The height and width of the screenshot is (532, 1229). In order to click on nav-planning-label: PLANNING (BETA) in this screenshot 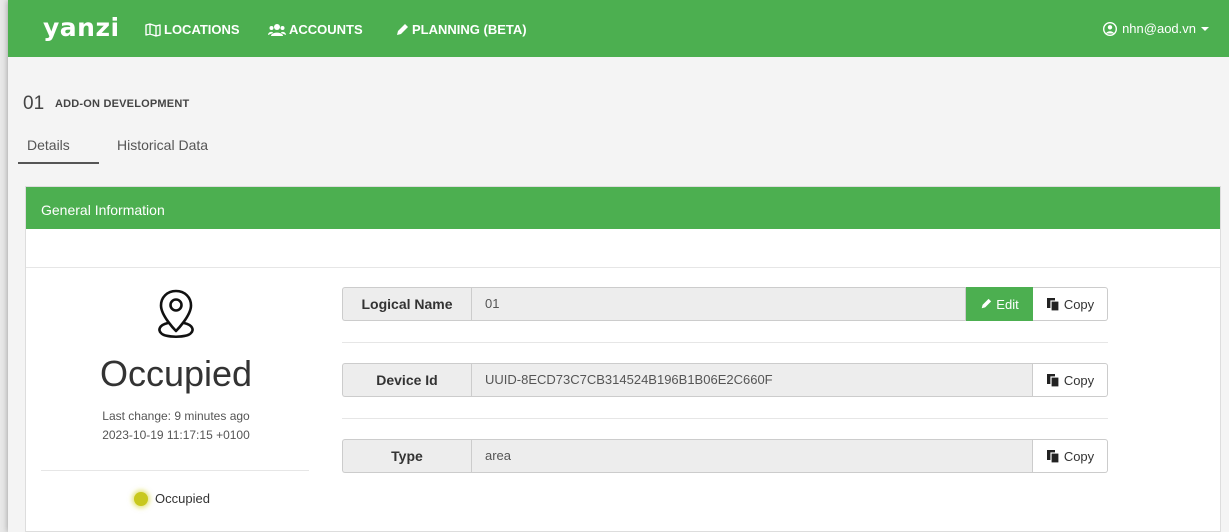, I will do `click(469, 29)`.